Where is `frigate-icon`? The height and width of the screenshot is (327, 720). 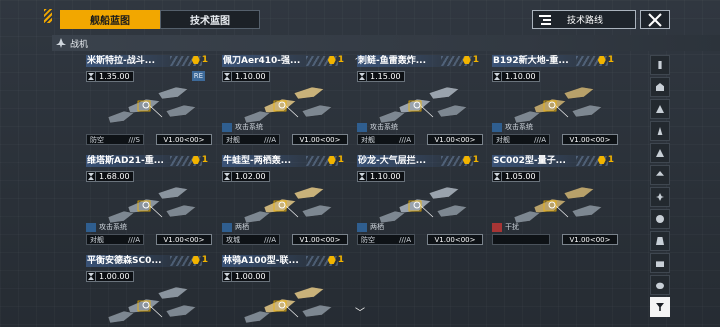
frigate-icon is located at coordinates (660, 153).